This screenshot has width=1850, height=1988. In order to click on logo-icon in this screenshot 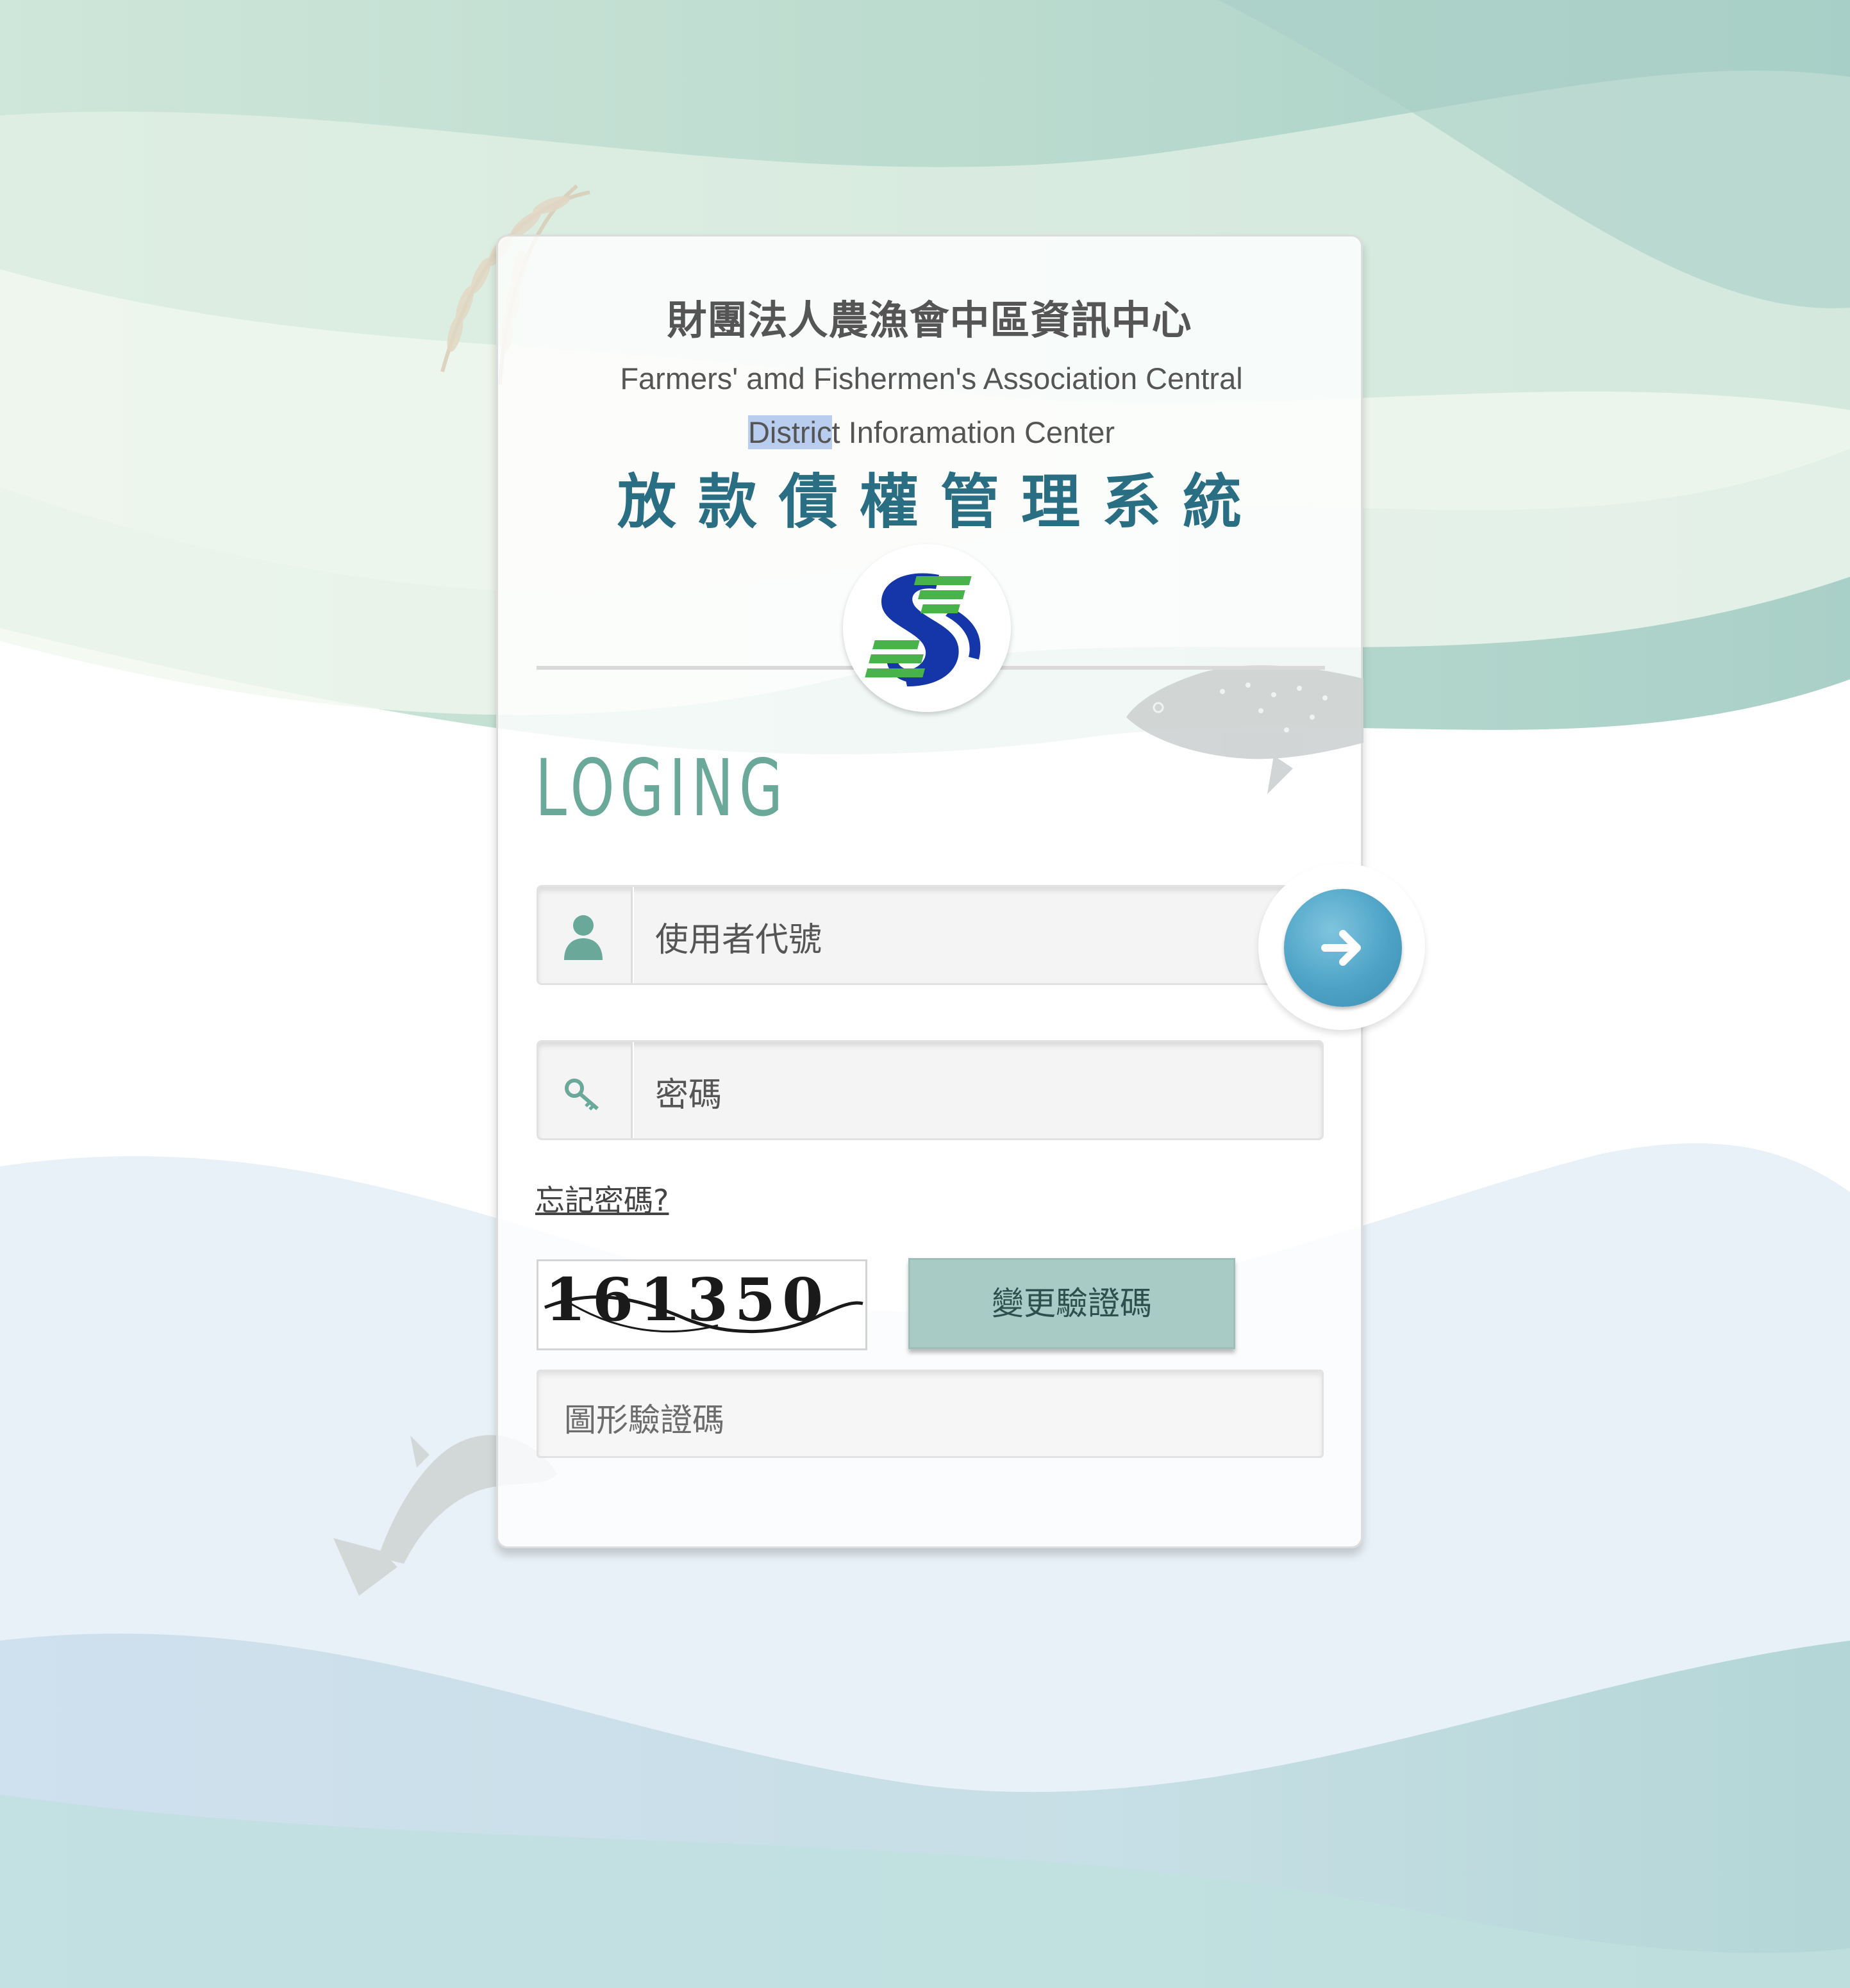, I will do `click(923, 629)`.